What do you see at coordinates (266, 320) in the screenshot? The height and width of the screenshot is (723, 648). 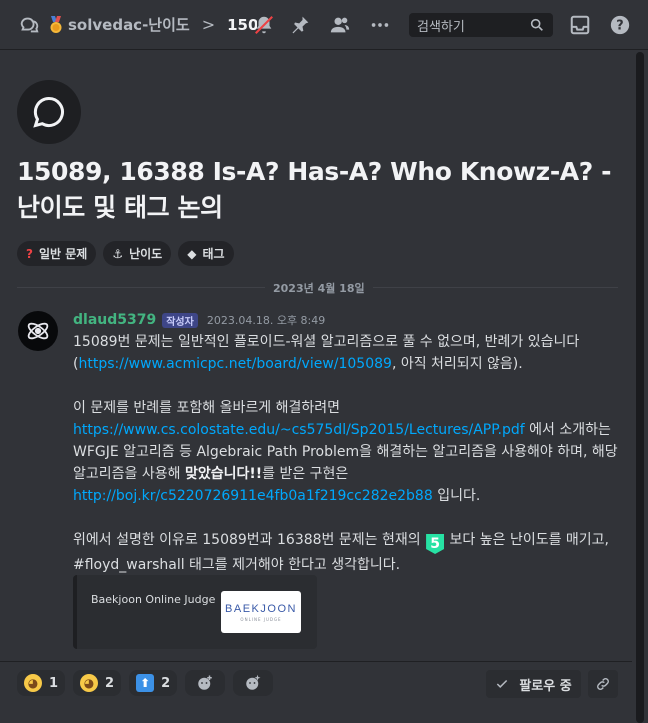 I see `message-timestamp: 2023.04.18. 오후 8:49` at bounding box center [266, 320].